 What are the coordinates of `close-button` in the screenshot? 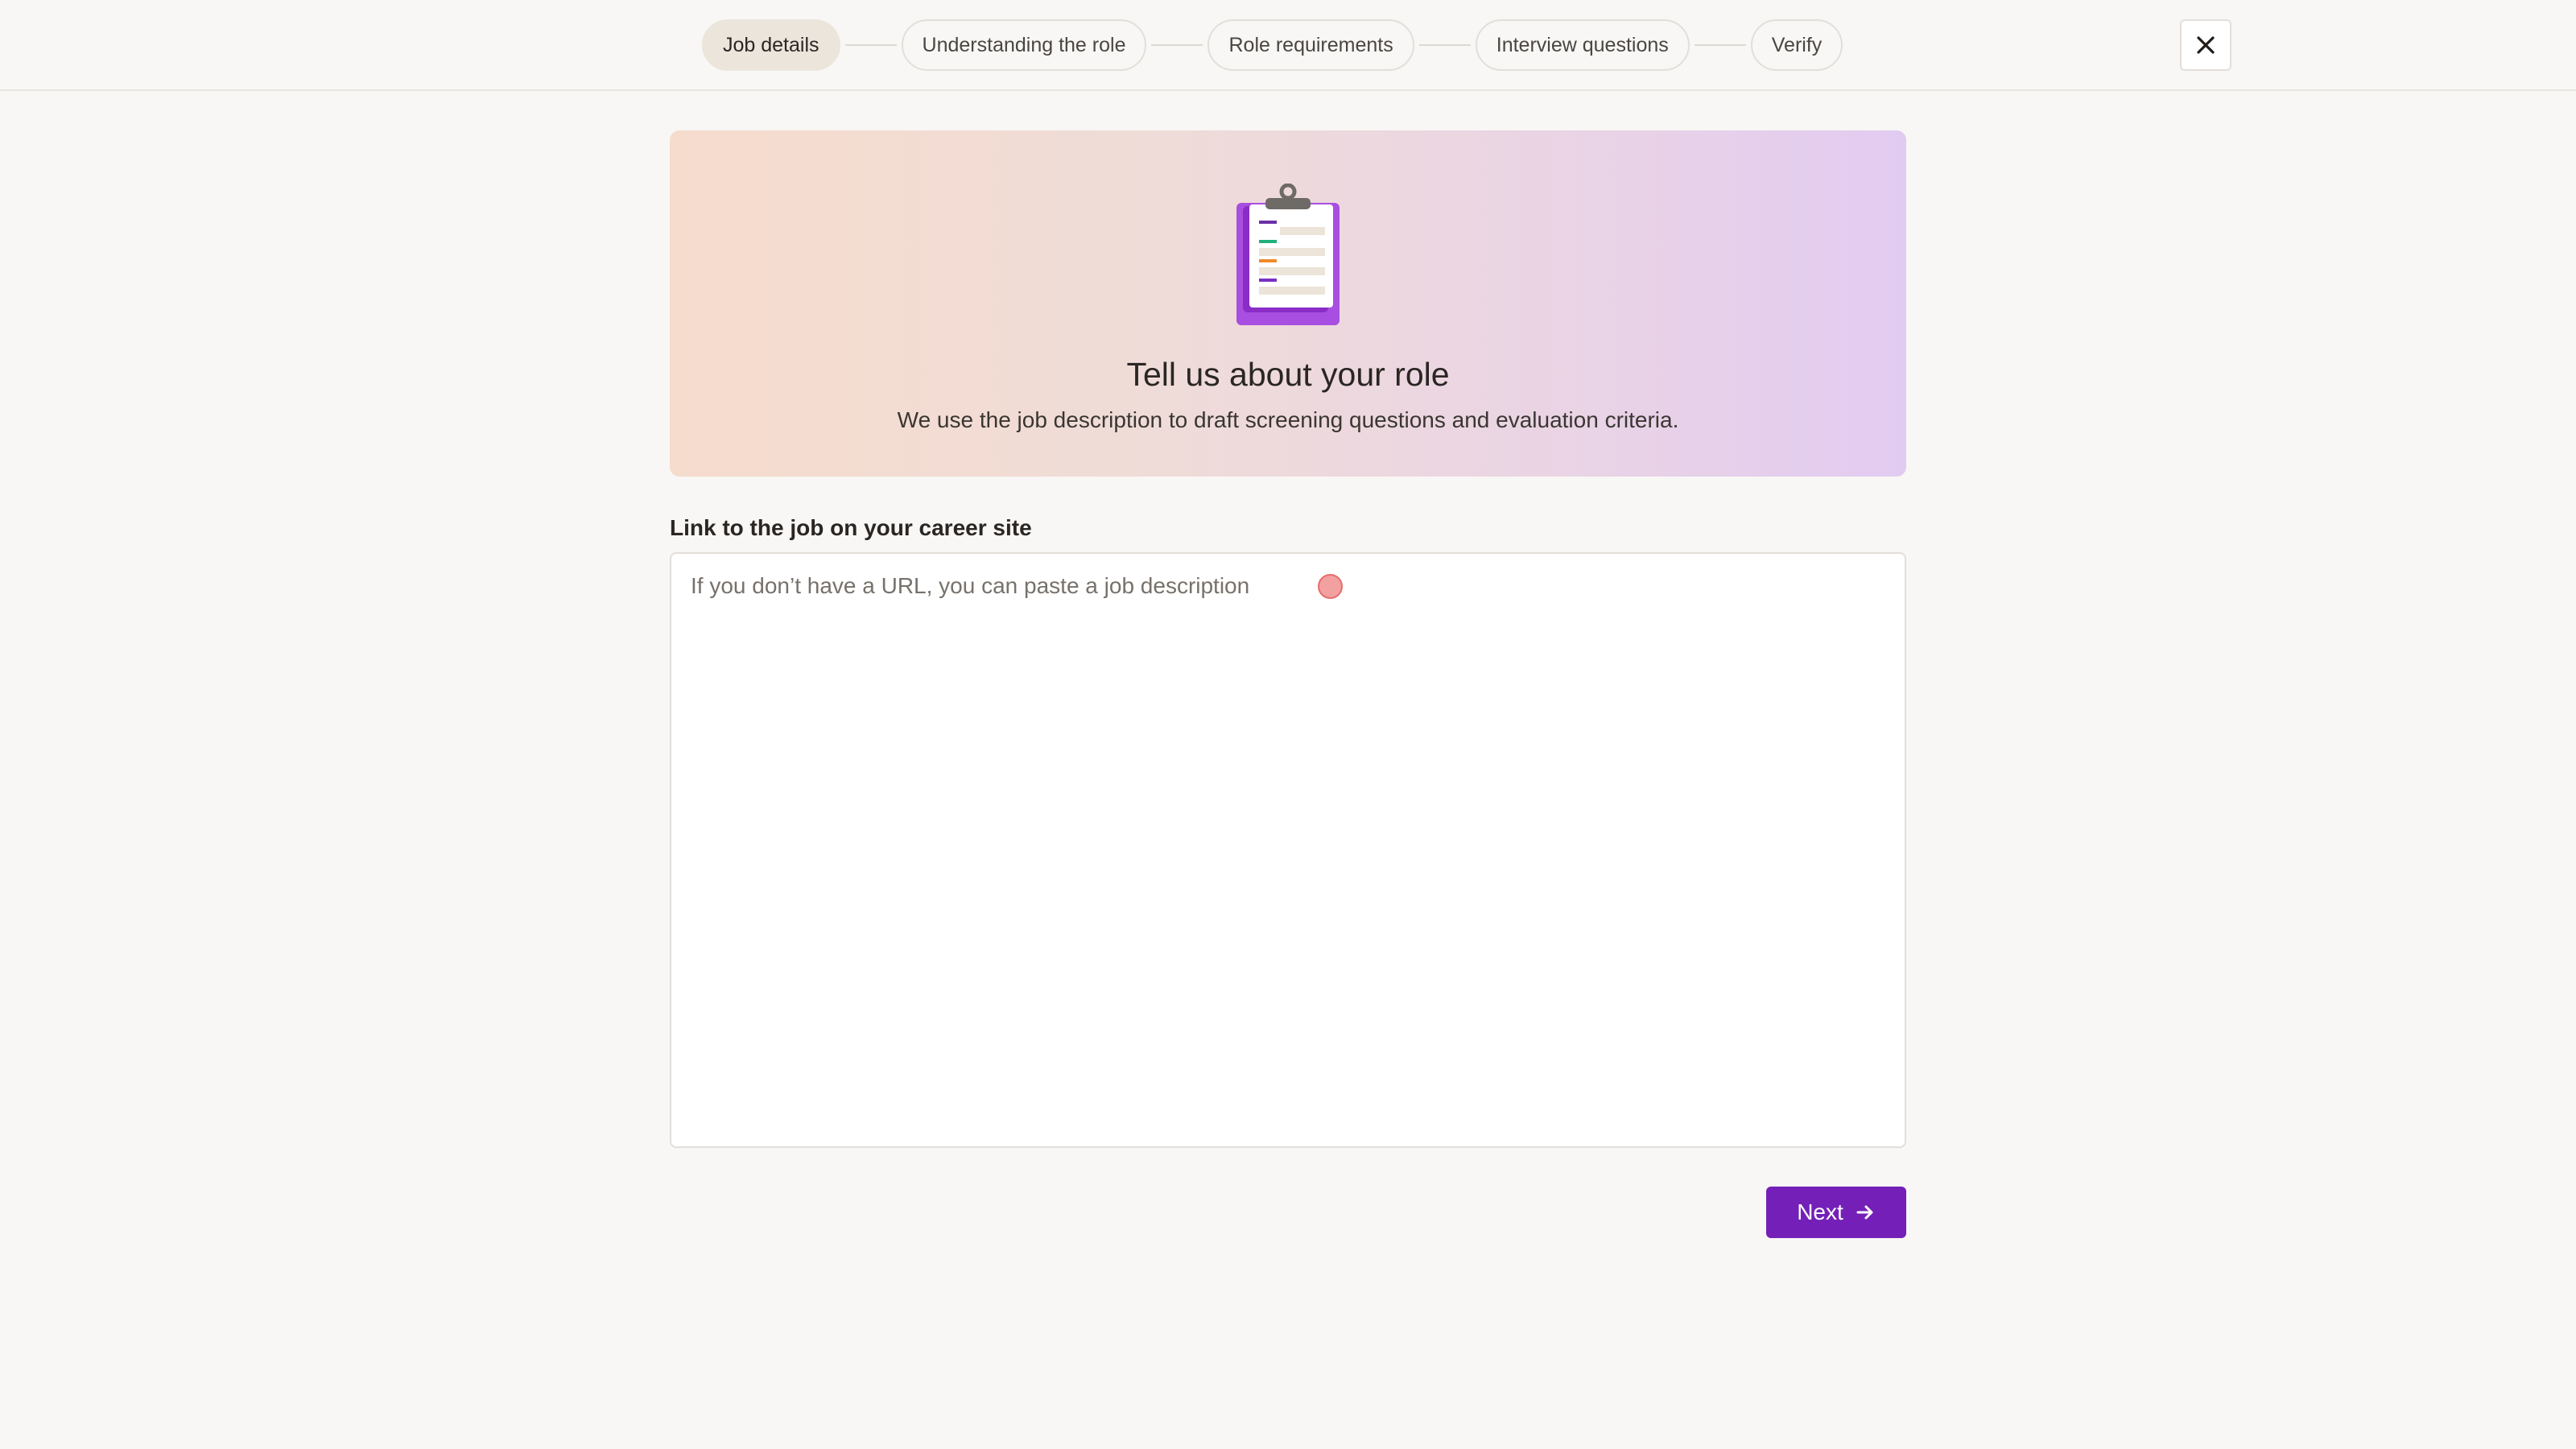 It's located at (2205, 45).